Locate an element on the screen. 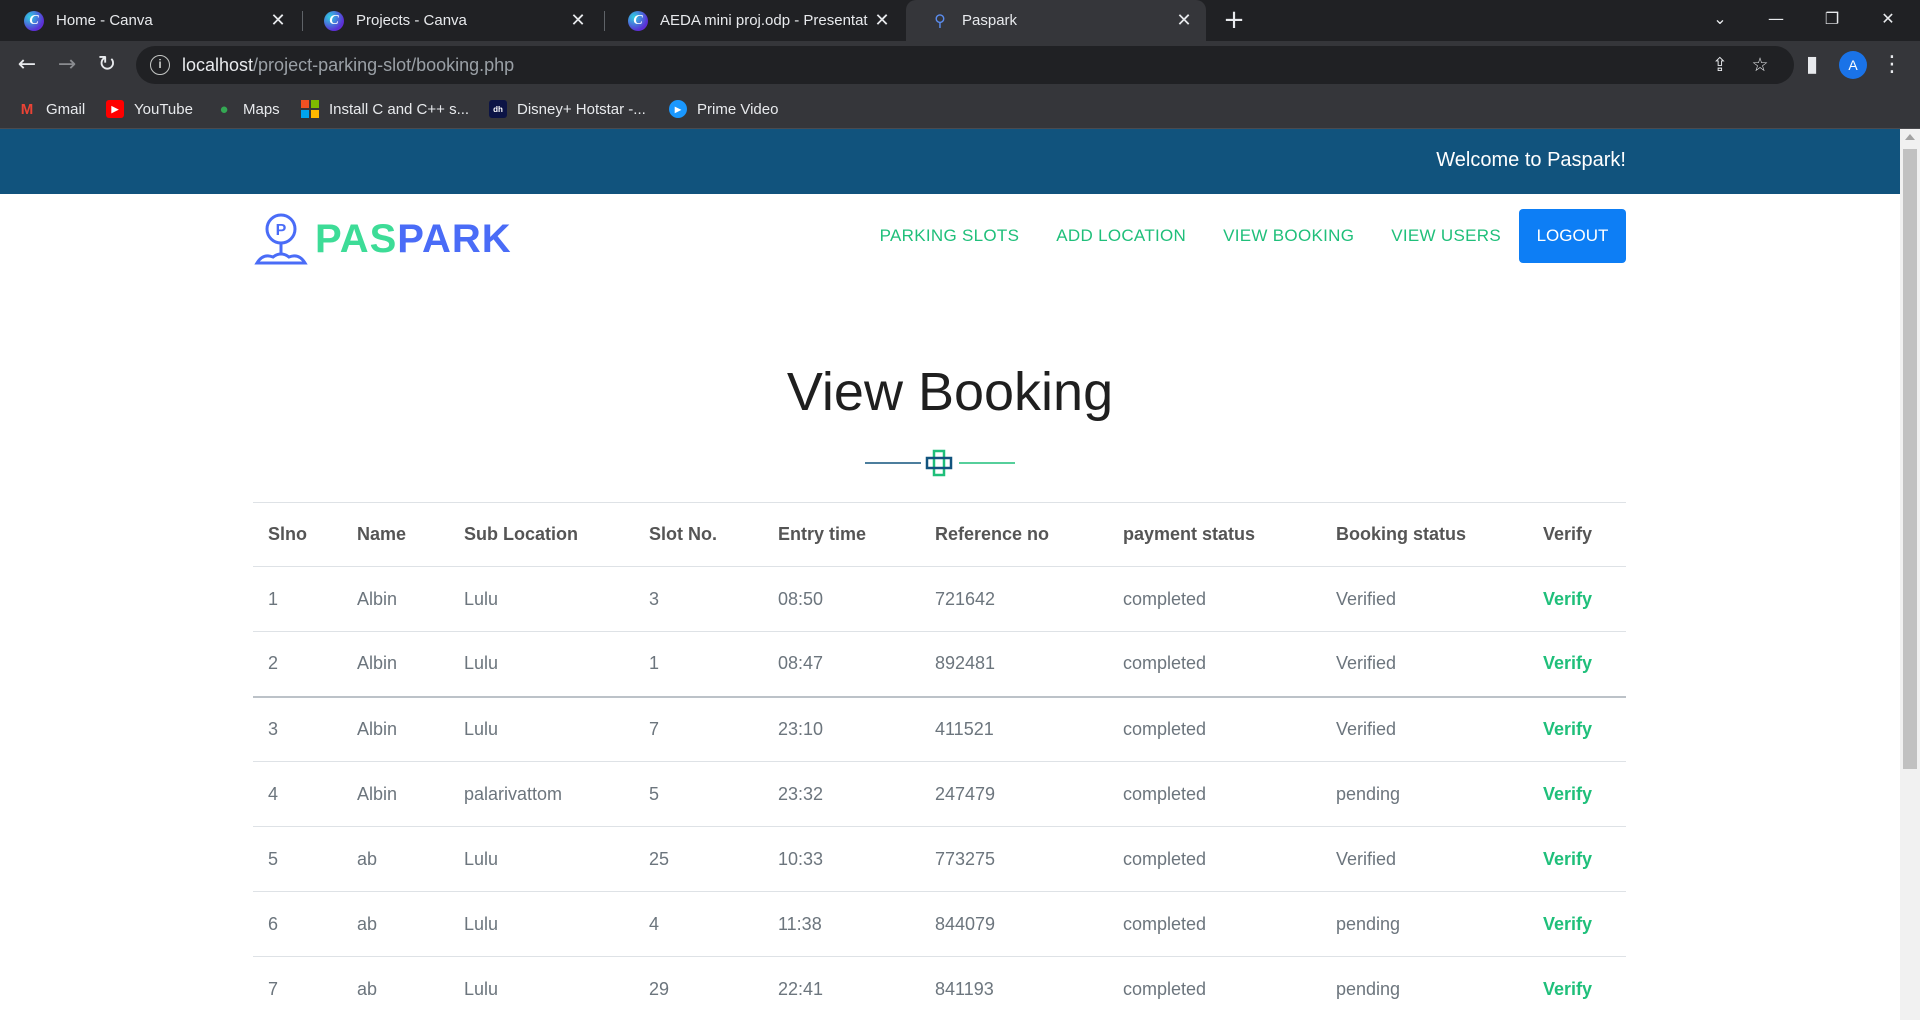 This screenshot has height=1020, width=1920. cell-entry-time: 23:32 is located at coordinates (841, 794).